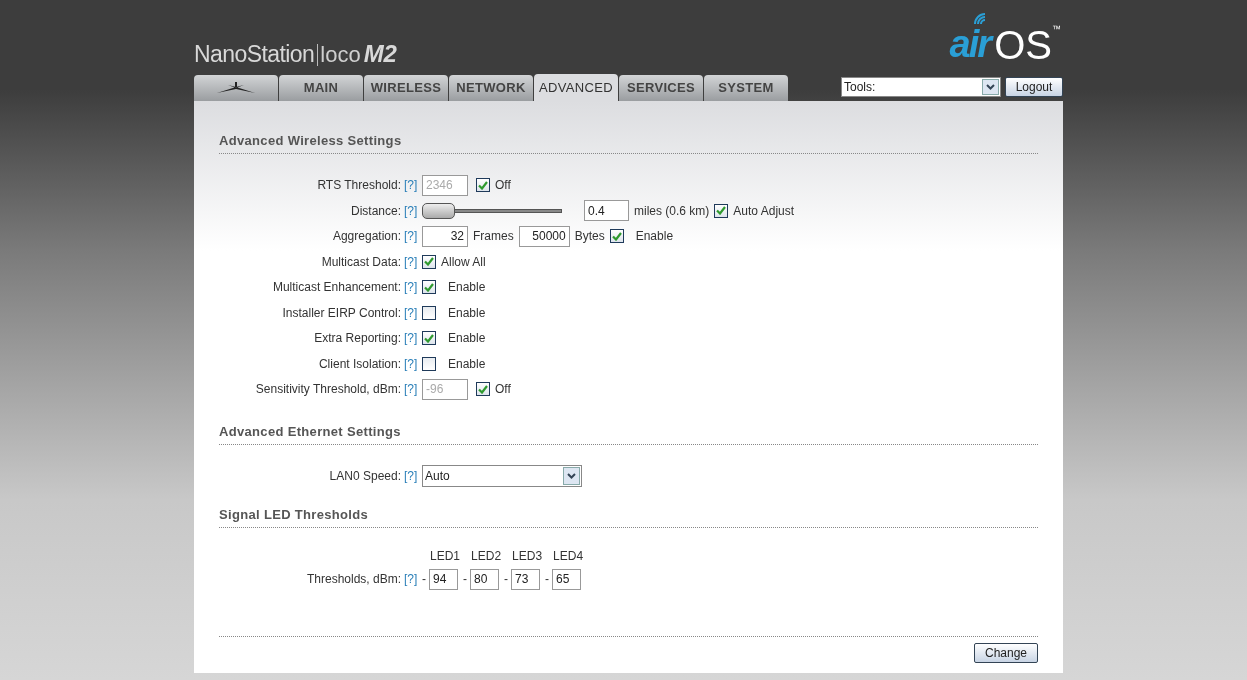  I want to click on section-title: Signal LED Thresholds, so click(294, 515).